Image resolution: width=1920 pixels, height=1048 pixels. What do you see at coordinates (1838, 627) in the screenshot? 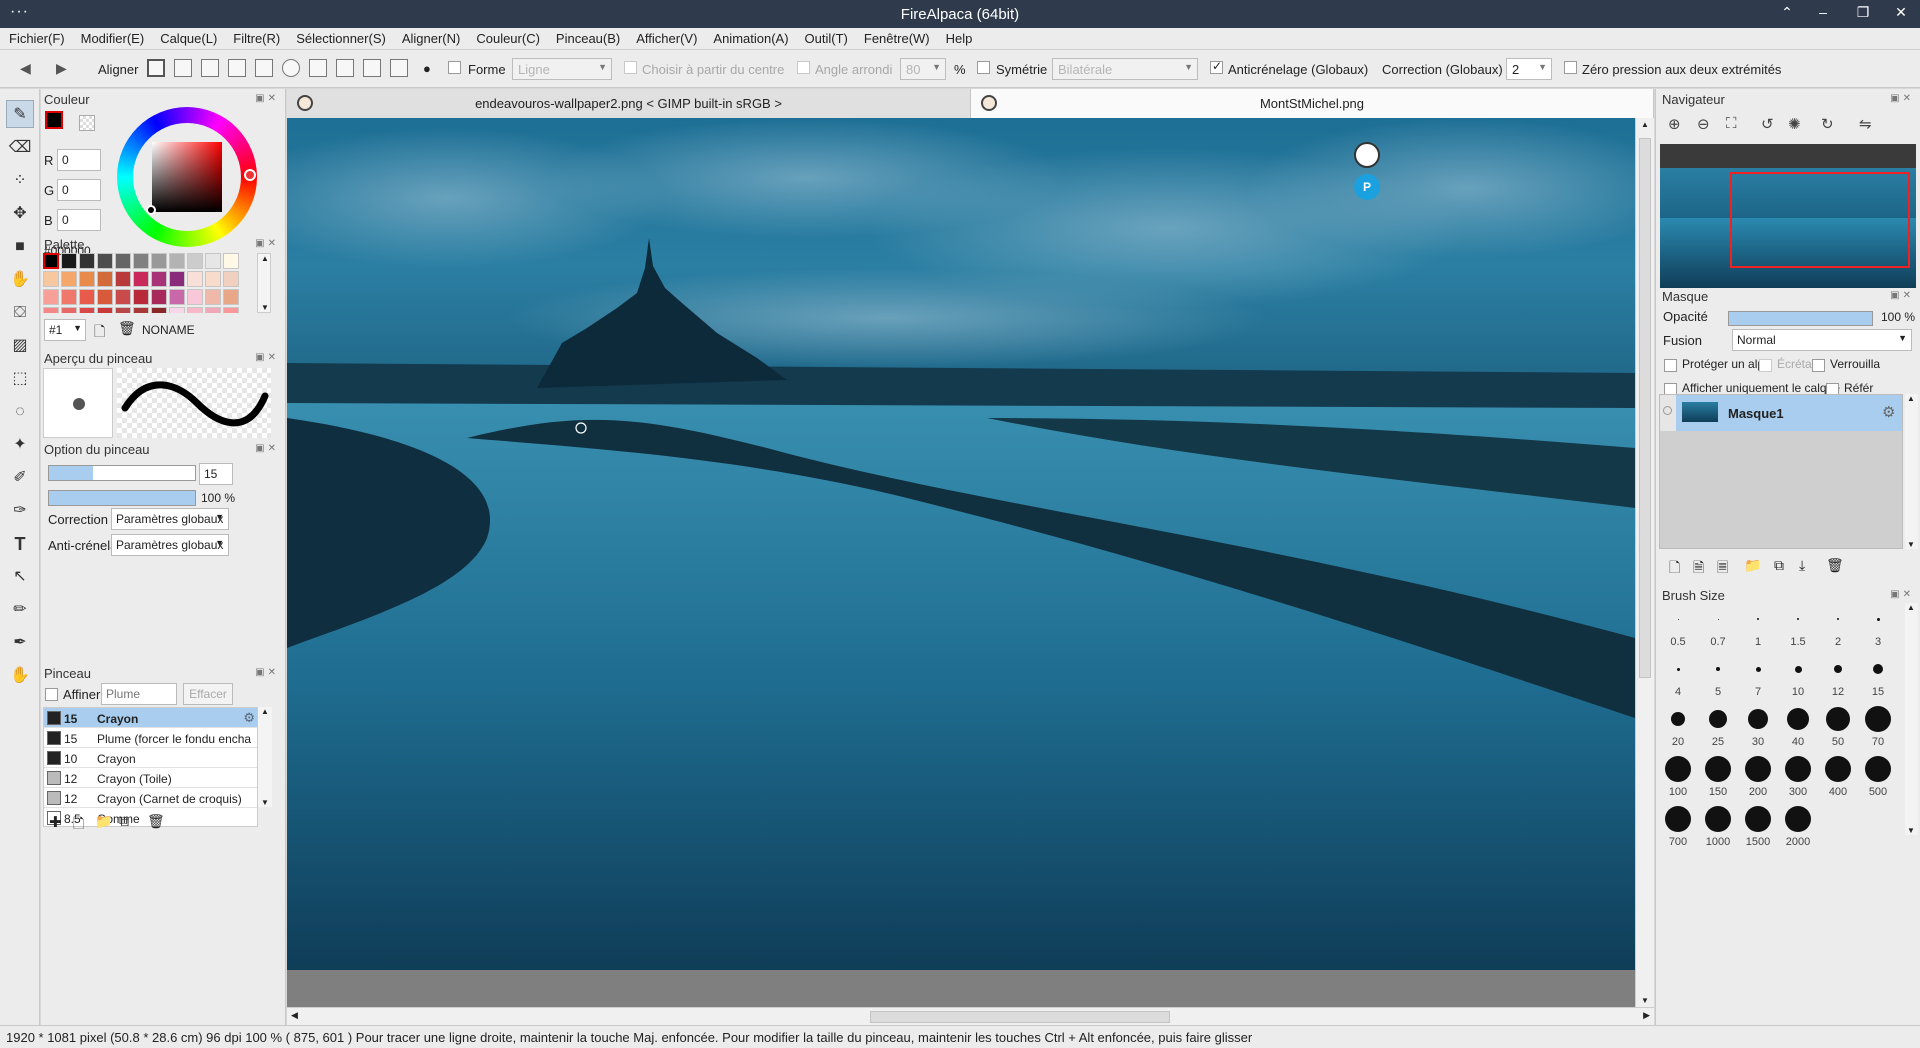
I see `brush-size-option: 2` at bounding box center [1838, 627].